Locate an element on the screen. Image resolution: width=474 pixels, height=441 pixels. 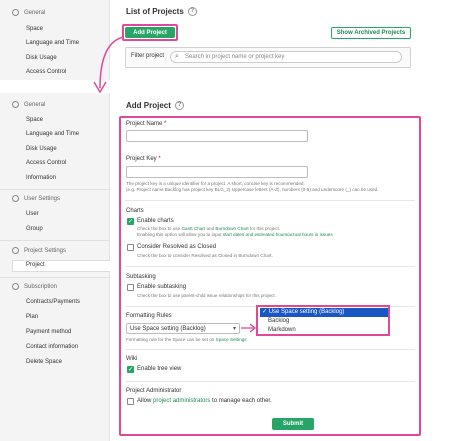
charts-section-title: Charts is located at coordinates (135, 211).